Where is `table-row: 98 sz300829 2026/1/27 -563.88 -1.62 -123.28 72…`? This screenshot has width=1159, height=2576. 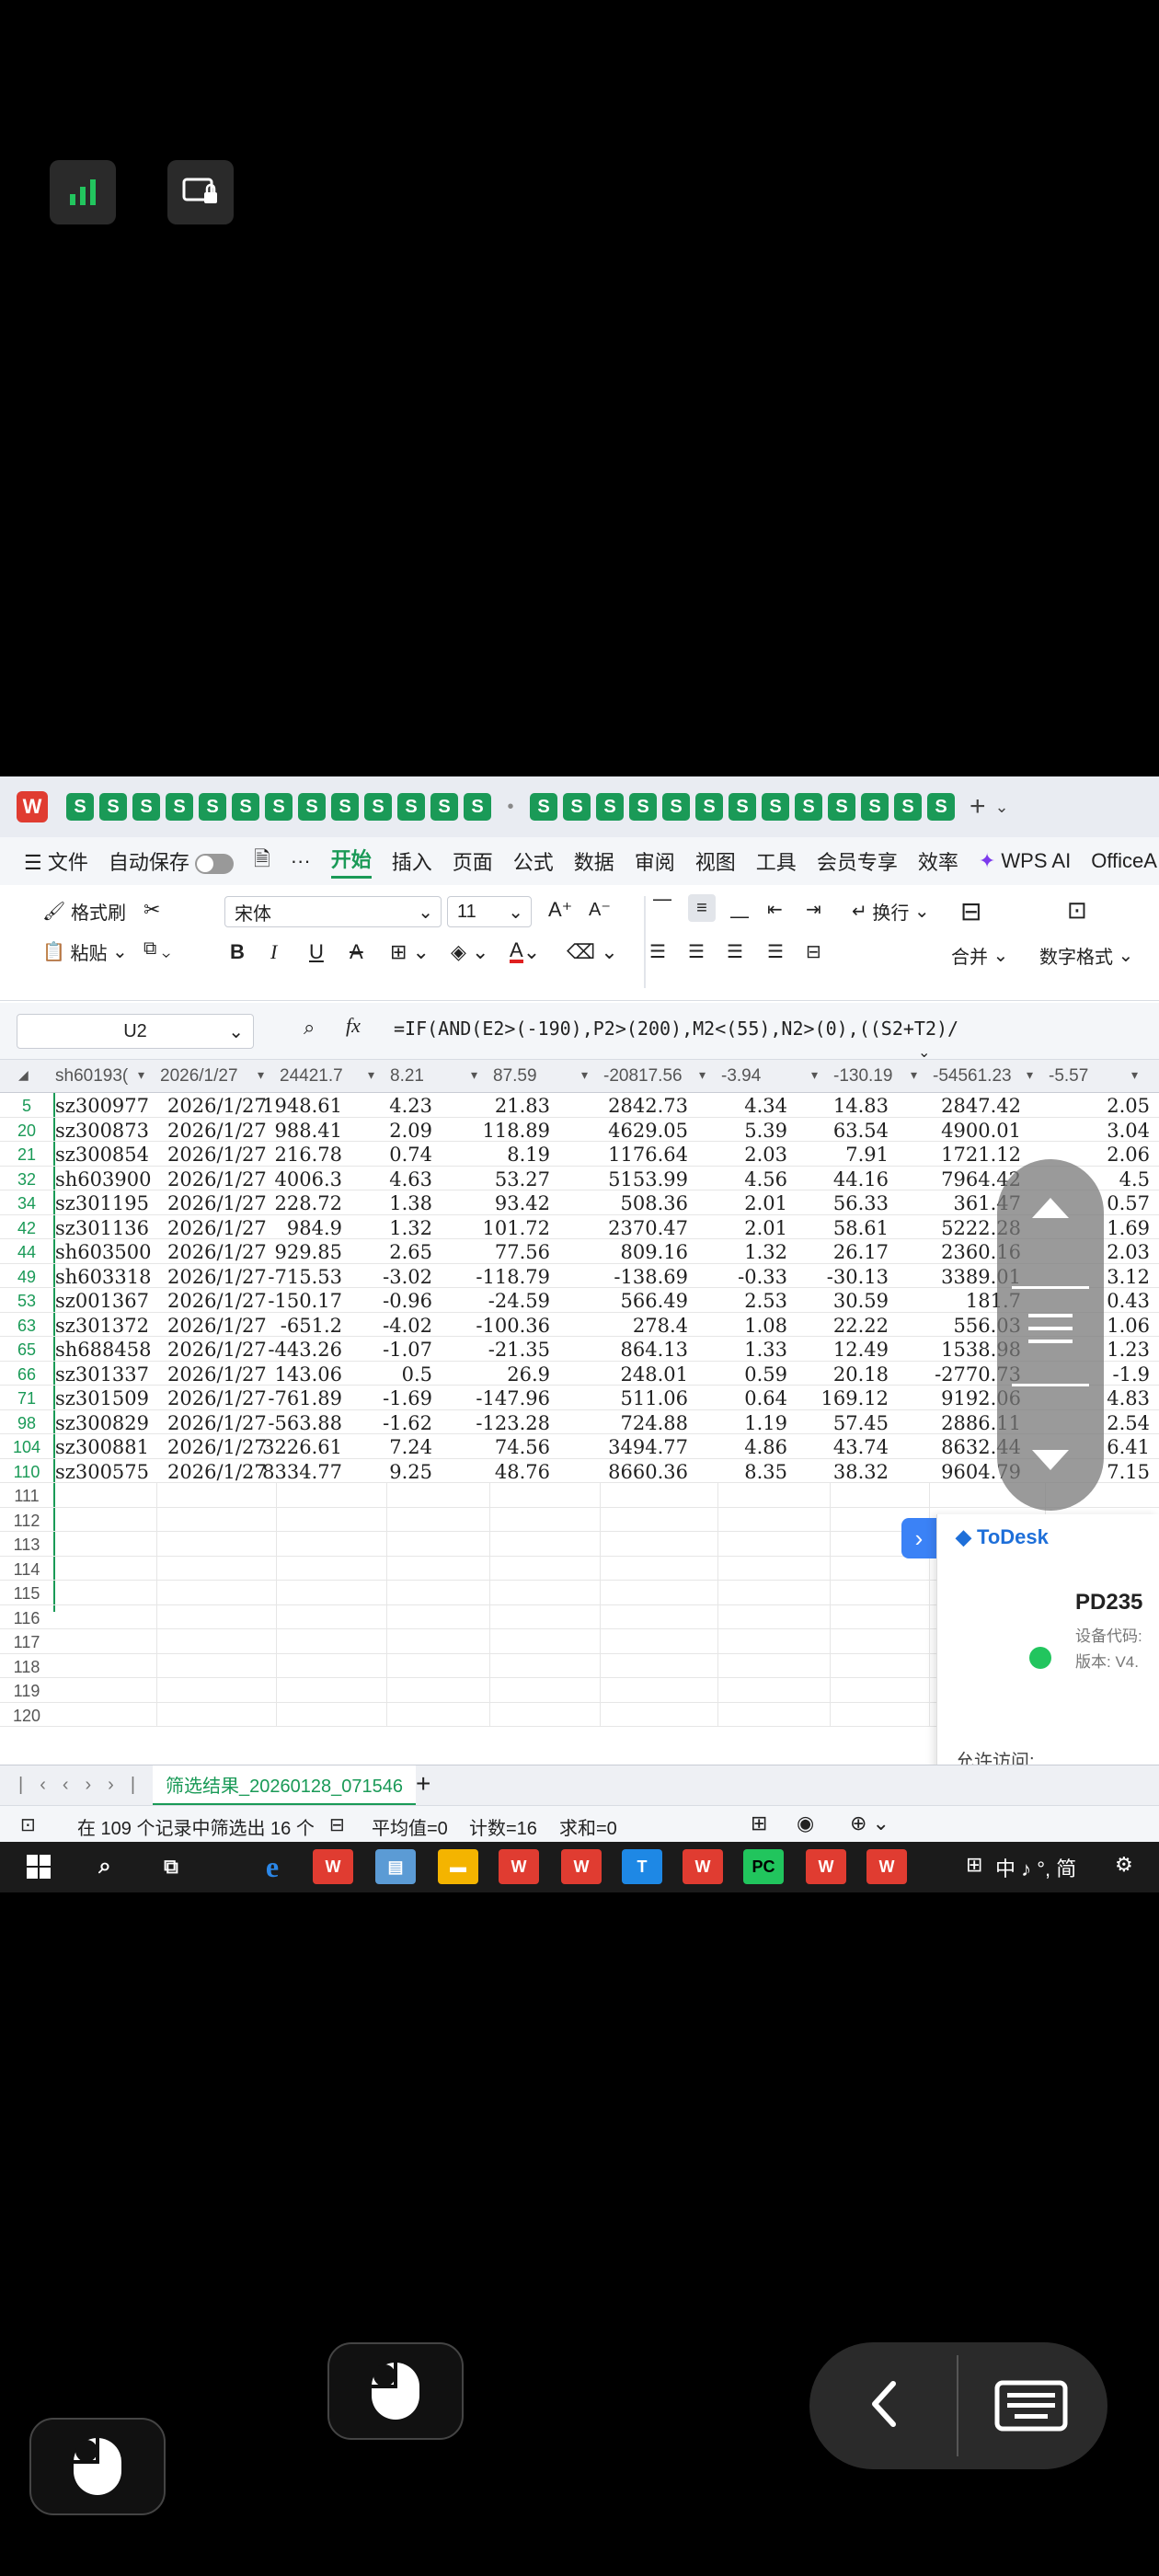
table-row: 98 sz300829 2026/1/27 -563.88 -1.62 -123.28 72… is located at coordinates (579, 1422).